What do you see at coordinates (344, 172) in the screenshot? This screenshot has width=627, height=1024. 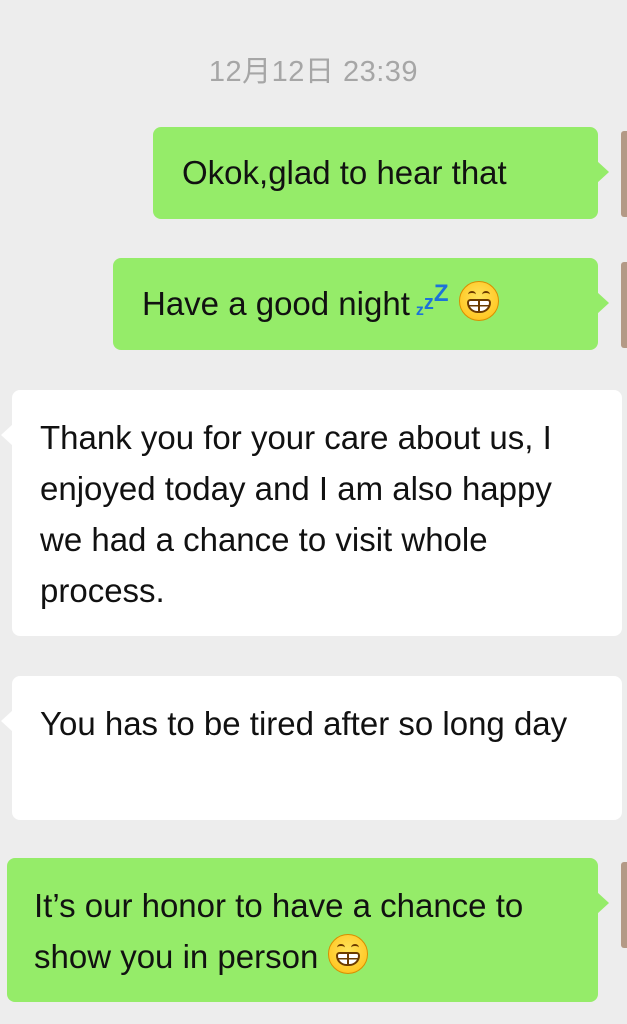 I see `message-text: Okok,glad to hear that` at bounding box center [344, 172].